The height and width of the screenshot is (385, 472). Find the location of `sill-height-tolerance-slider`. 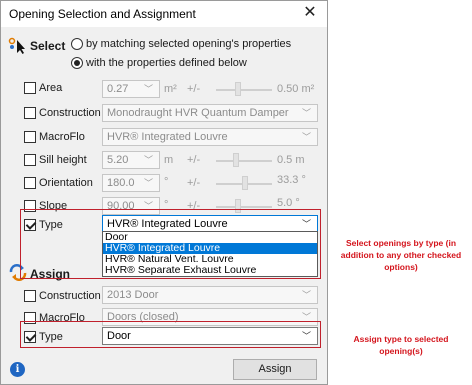

sill-height-tolerance-slider is located at coordinates (244, 161).